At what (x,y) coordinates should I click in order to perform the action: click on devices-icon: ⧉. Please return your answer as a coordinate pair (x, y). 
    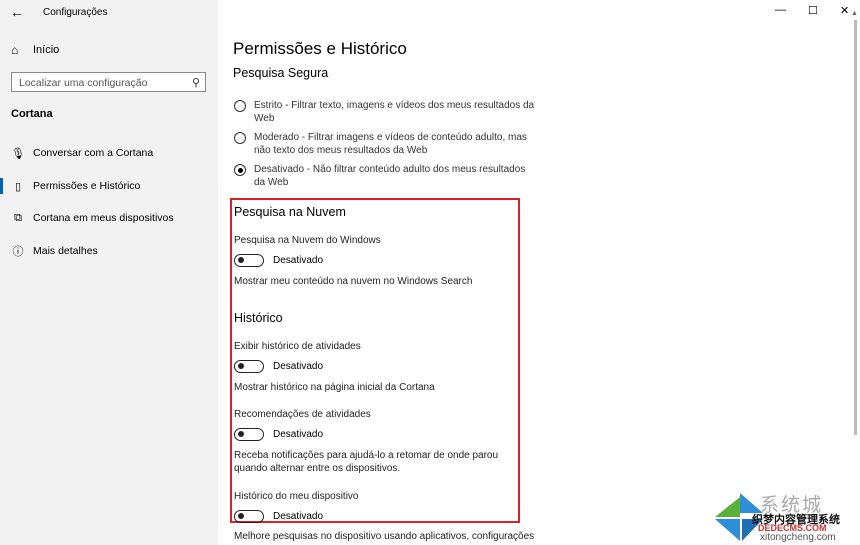
    Looking at the image, I should click on (18, 217).